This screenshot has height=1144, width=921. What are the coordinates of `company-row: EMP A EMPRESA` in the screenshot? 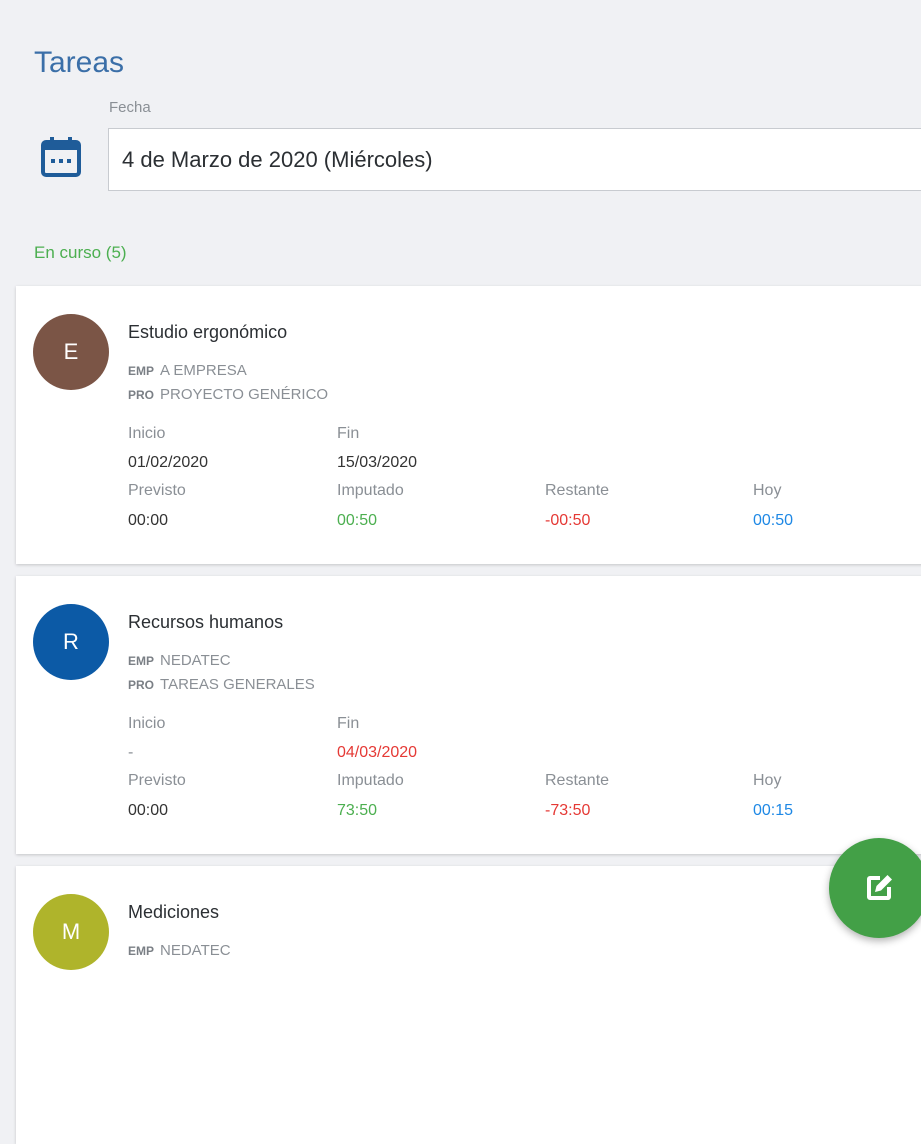 It's located at (187, 370).